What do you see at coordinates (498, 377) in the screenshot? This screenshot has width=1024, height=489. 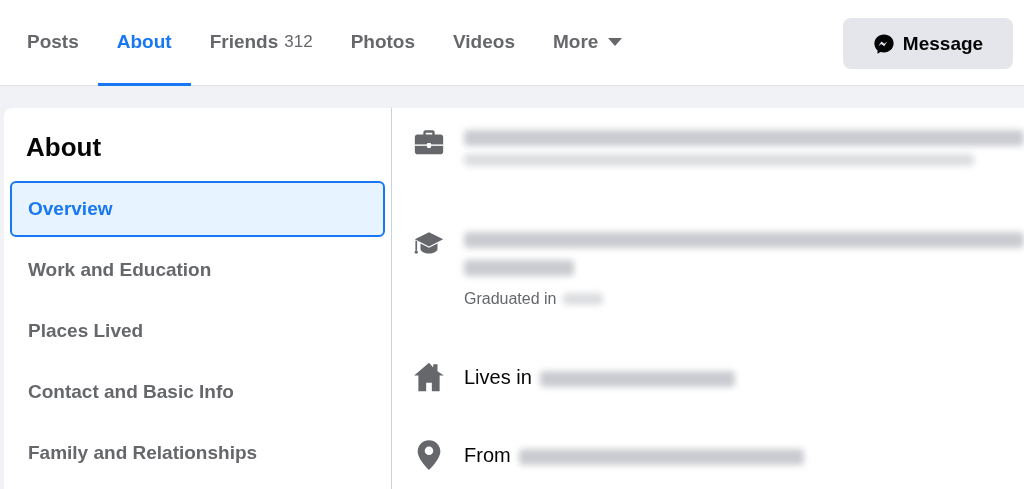 I see `info-label: Lives in` at bounding box center [498, 377].